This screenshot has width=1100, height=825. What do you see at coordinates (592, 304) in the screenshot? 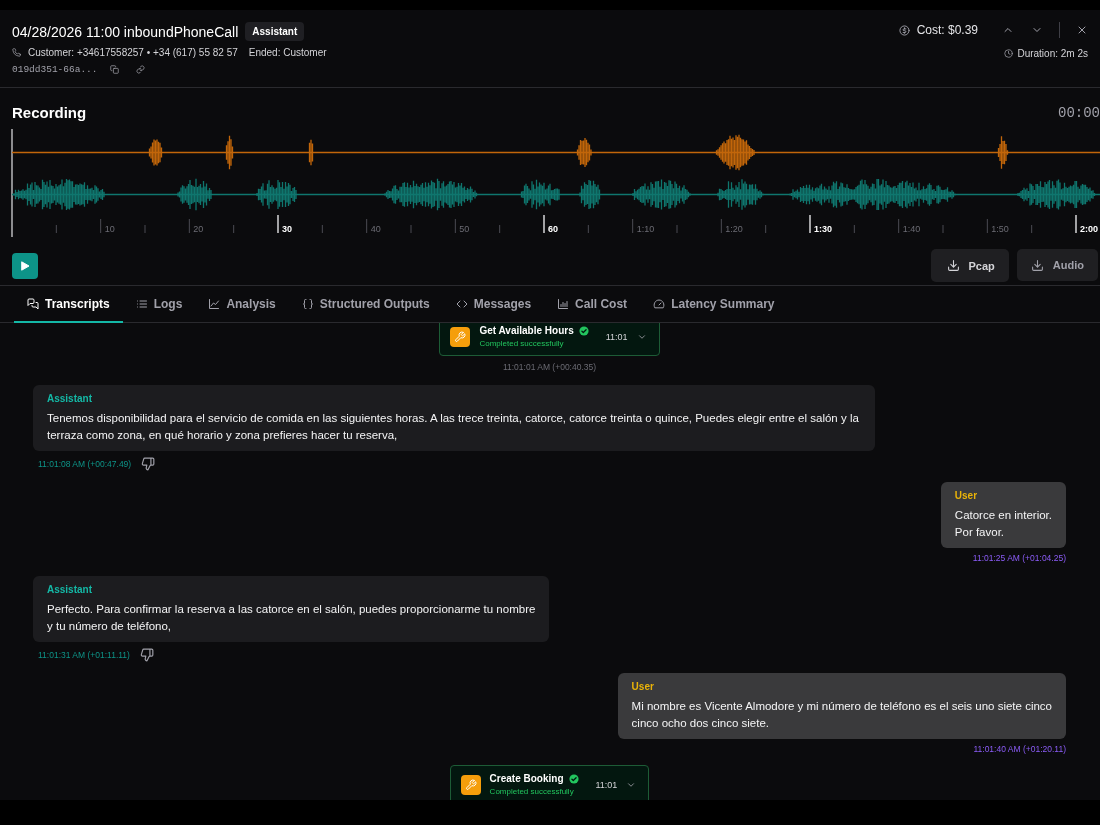
I see `tab: Call Cost` at bounding box center [592, 304].